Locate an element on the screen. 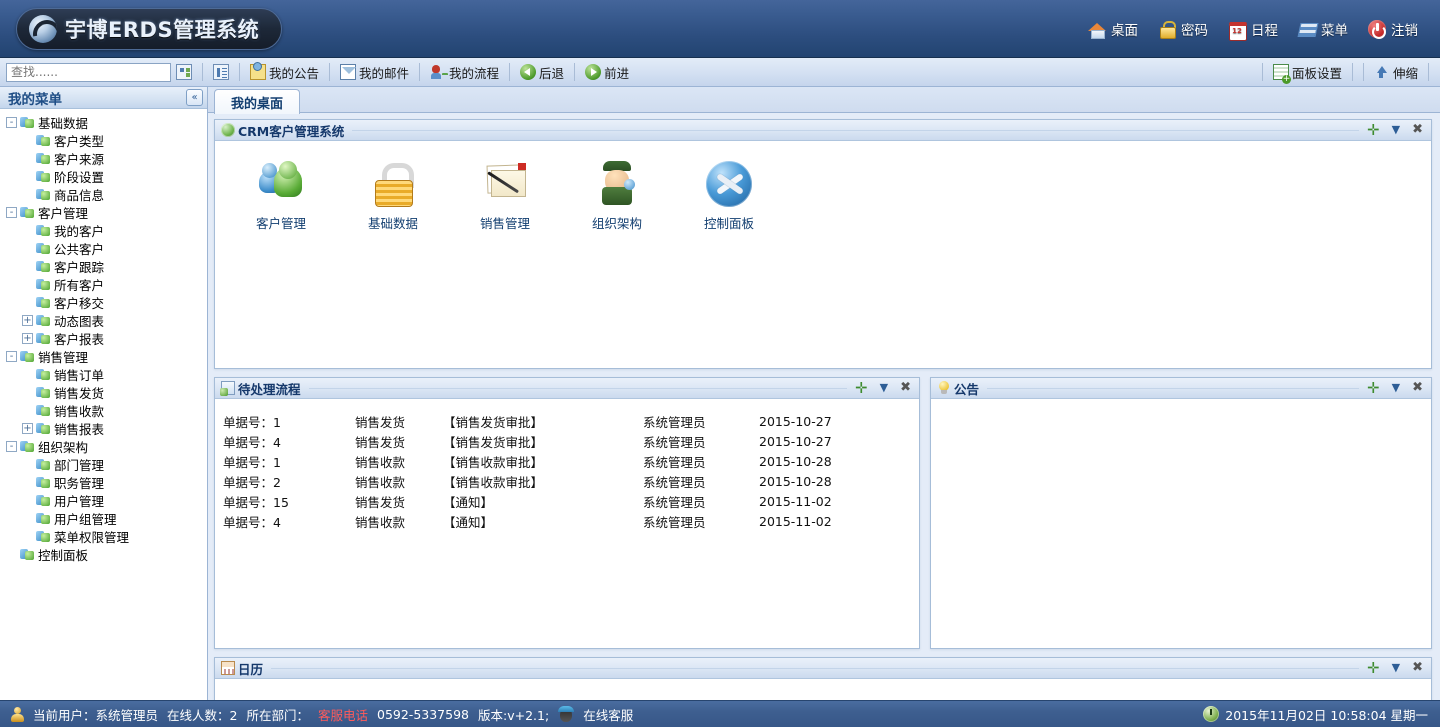 Image resolution: width=1440 pixels, height=727 pixels. sidebar-collapse-button: « is located at coordinates (194, 97).